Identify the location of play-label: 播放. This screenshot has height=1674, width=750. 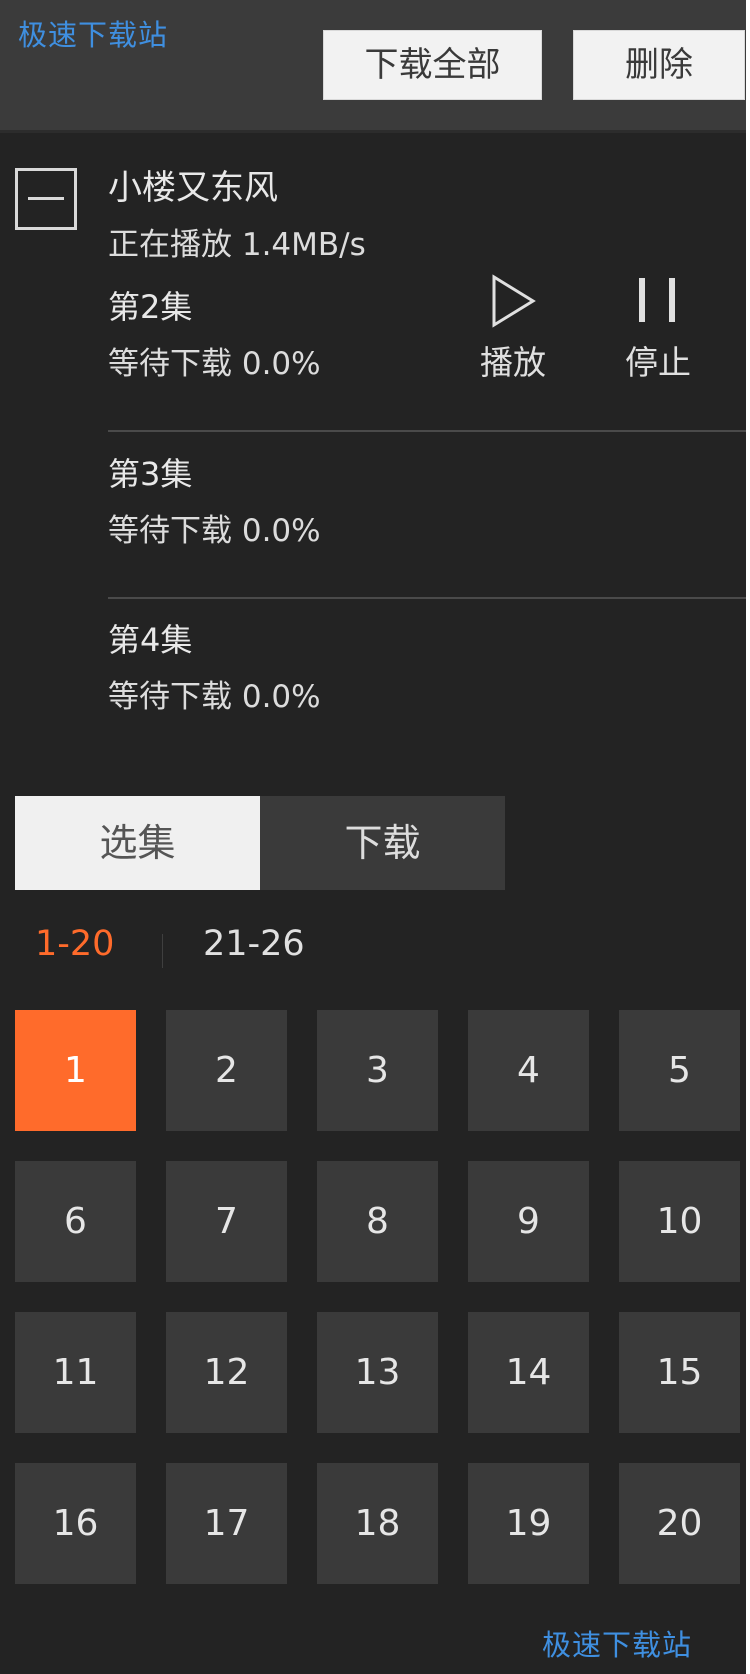
(513, 362).